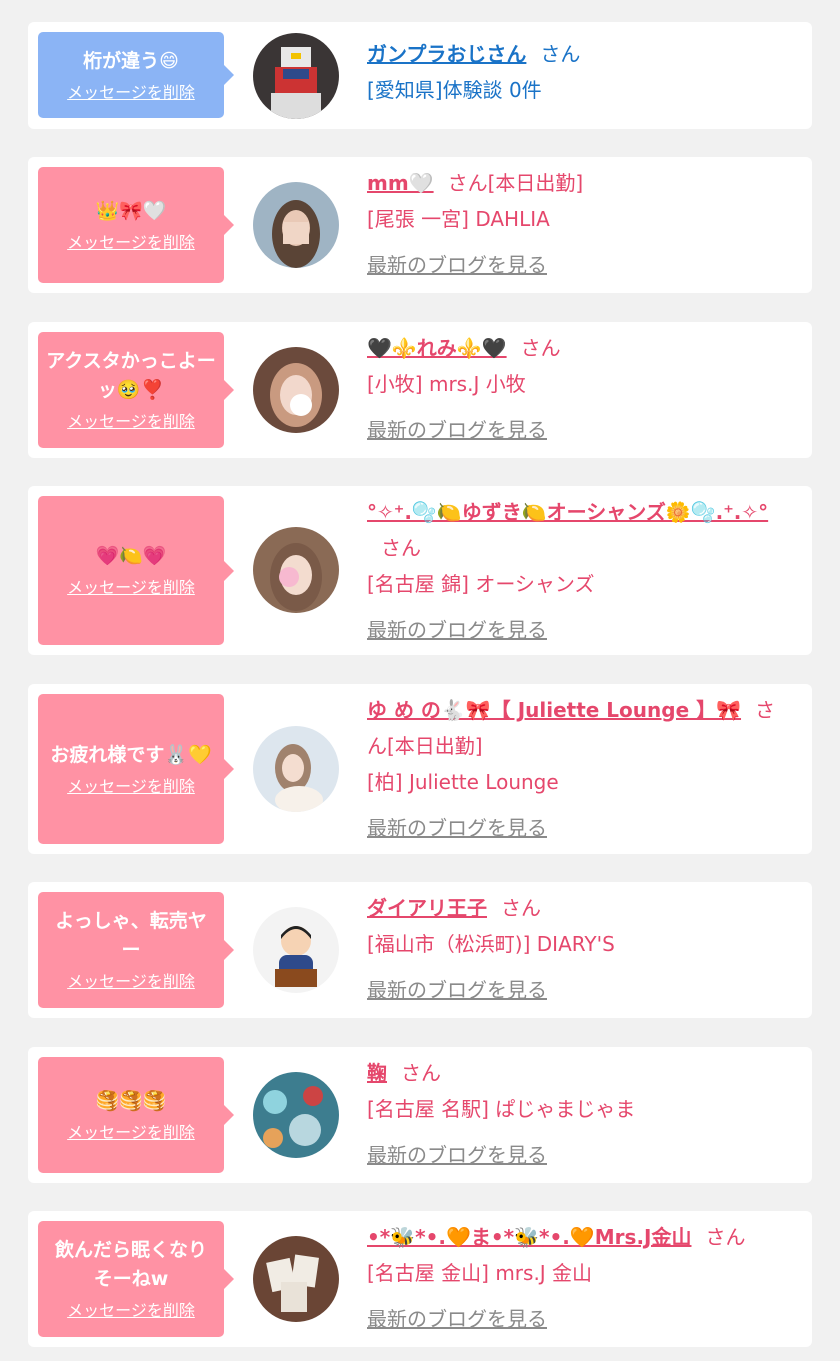 Image resolution: width=840 pixels, height=1361 pixels. What do you see at coordinates (130, 1264) in the screenshot?
I see `message-text: 飲んだら眠くなりそーねw` at bounding box center [130, 1264].